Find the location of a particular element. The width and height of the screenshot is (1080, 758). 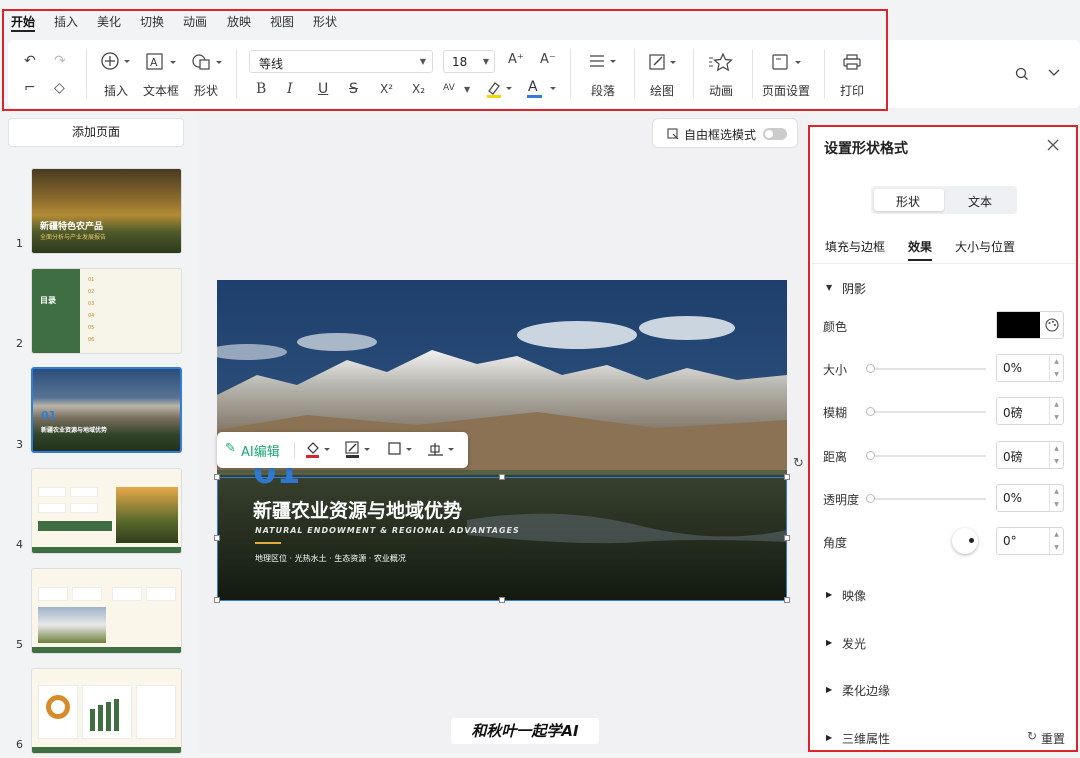

shadow-color-picker is located at coordinates (1030, 325).